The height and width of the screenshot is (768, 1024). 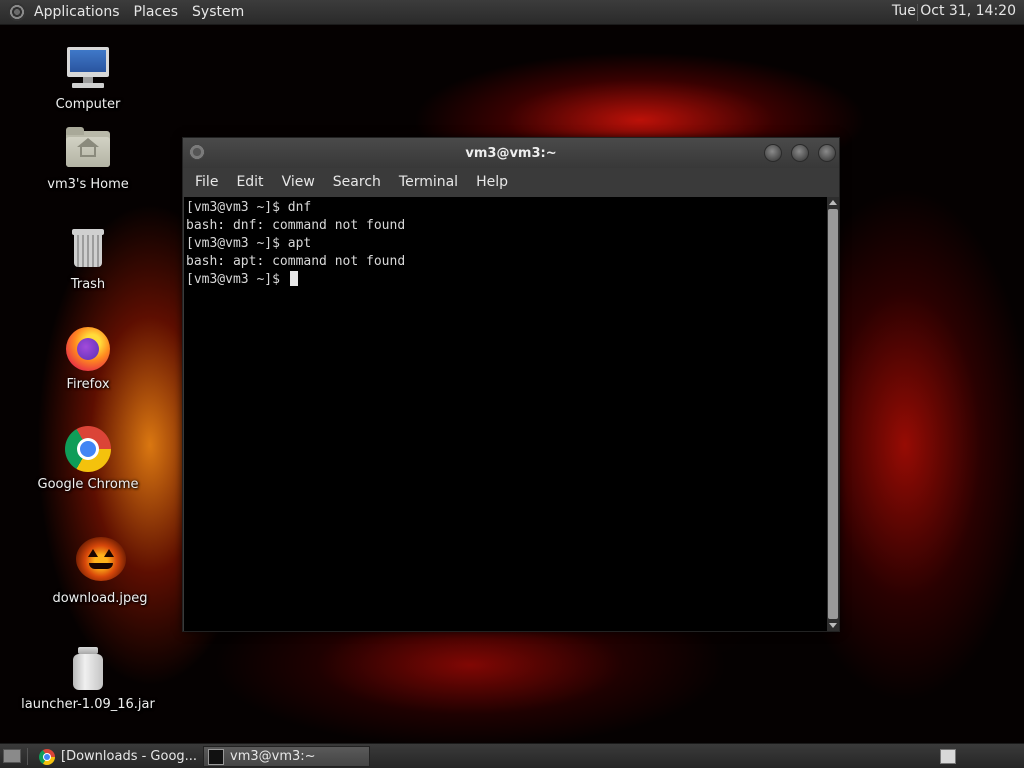 I want to click on desktop-icon-firefox: Firefox, so click(x=88, y=358).